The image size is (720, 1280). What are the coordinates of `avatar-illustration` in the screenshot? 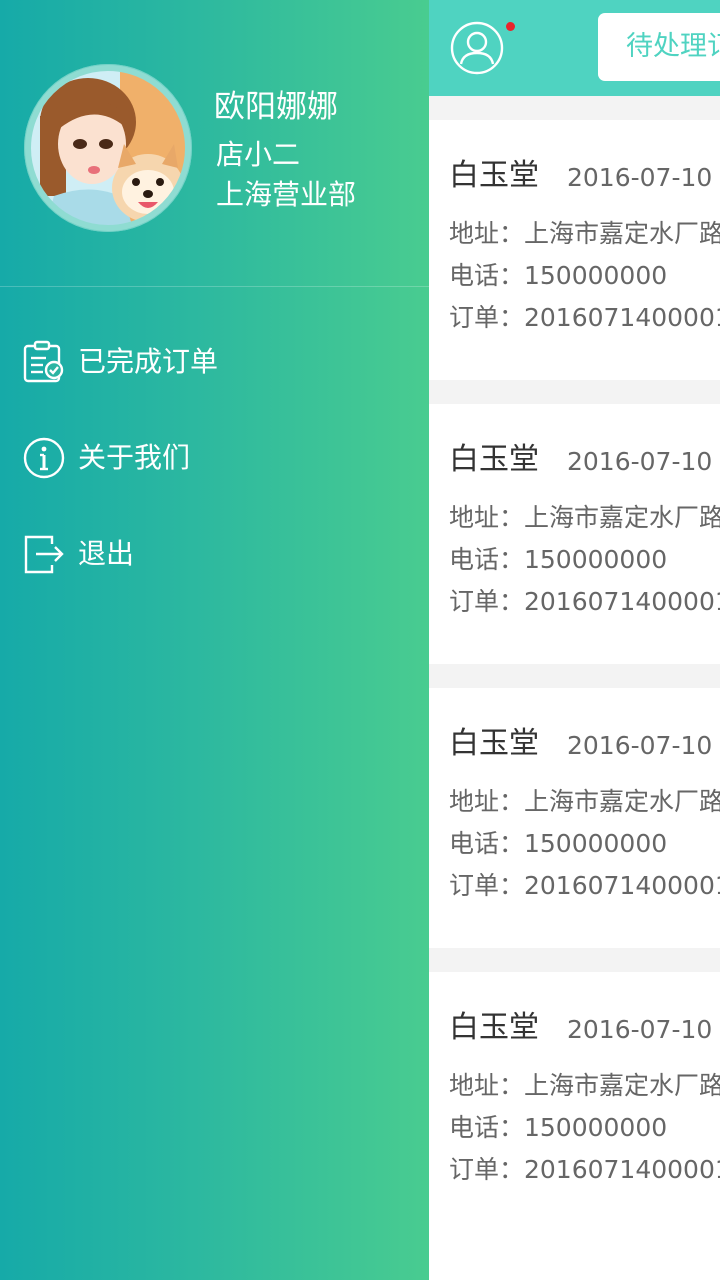 It's located at (108, 148).